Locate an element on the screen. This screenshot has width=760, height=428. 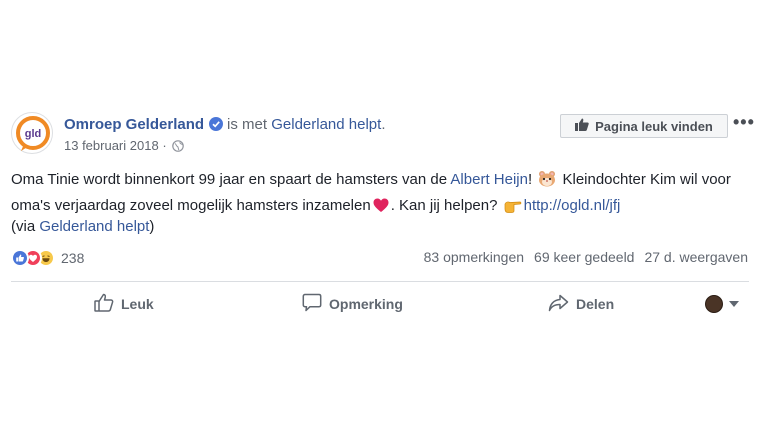
actions-divider is located at coordinates (380, 281).